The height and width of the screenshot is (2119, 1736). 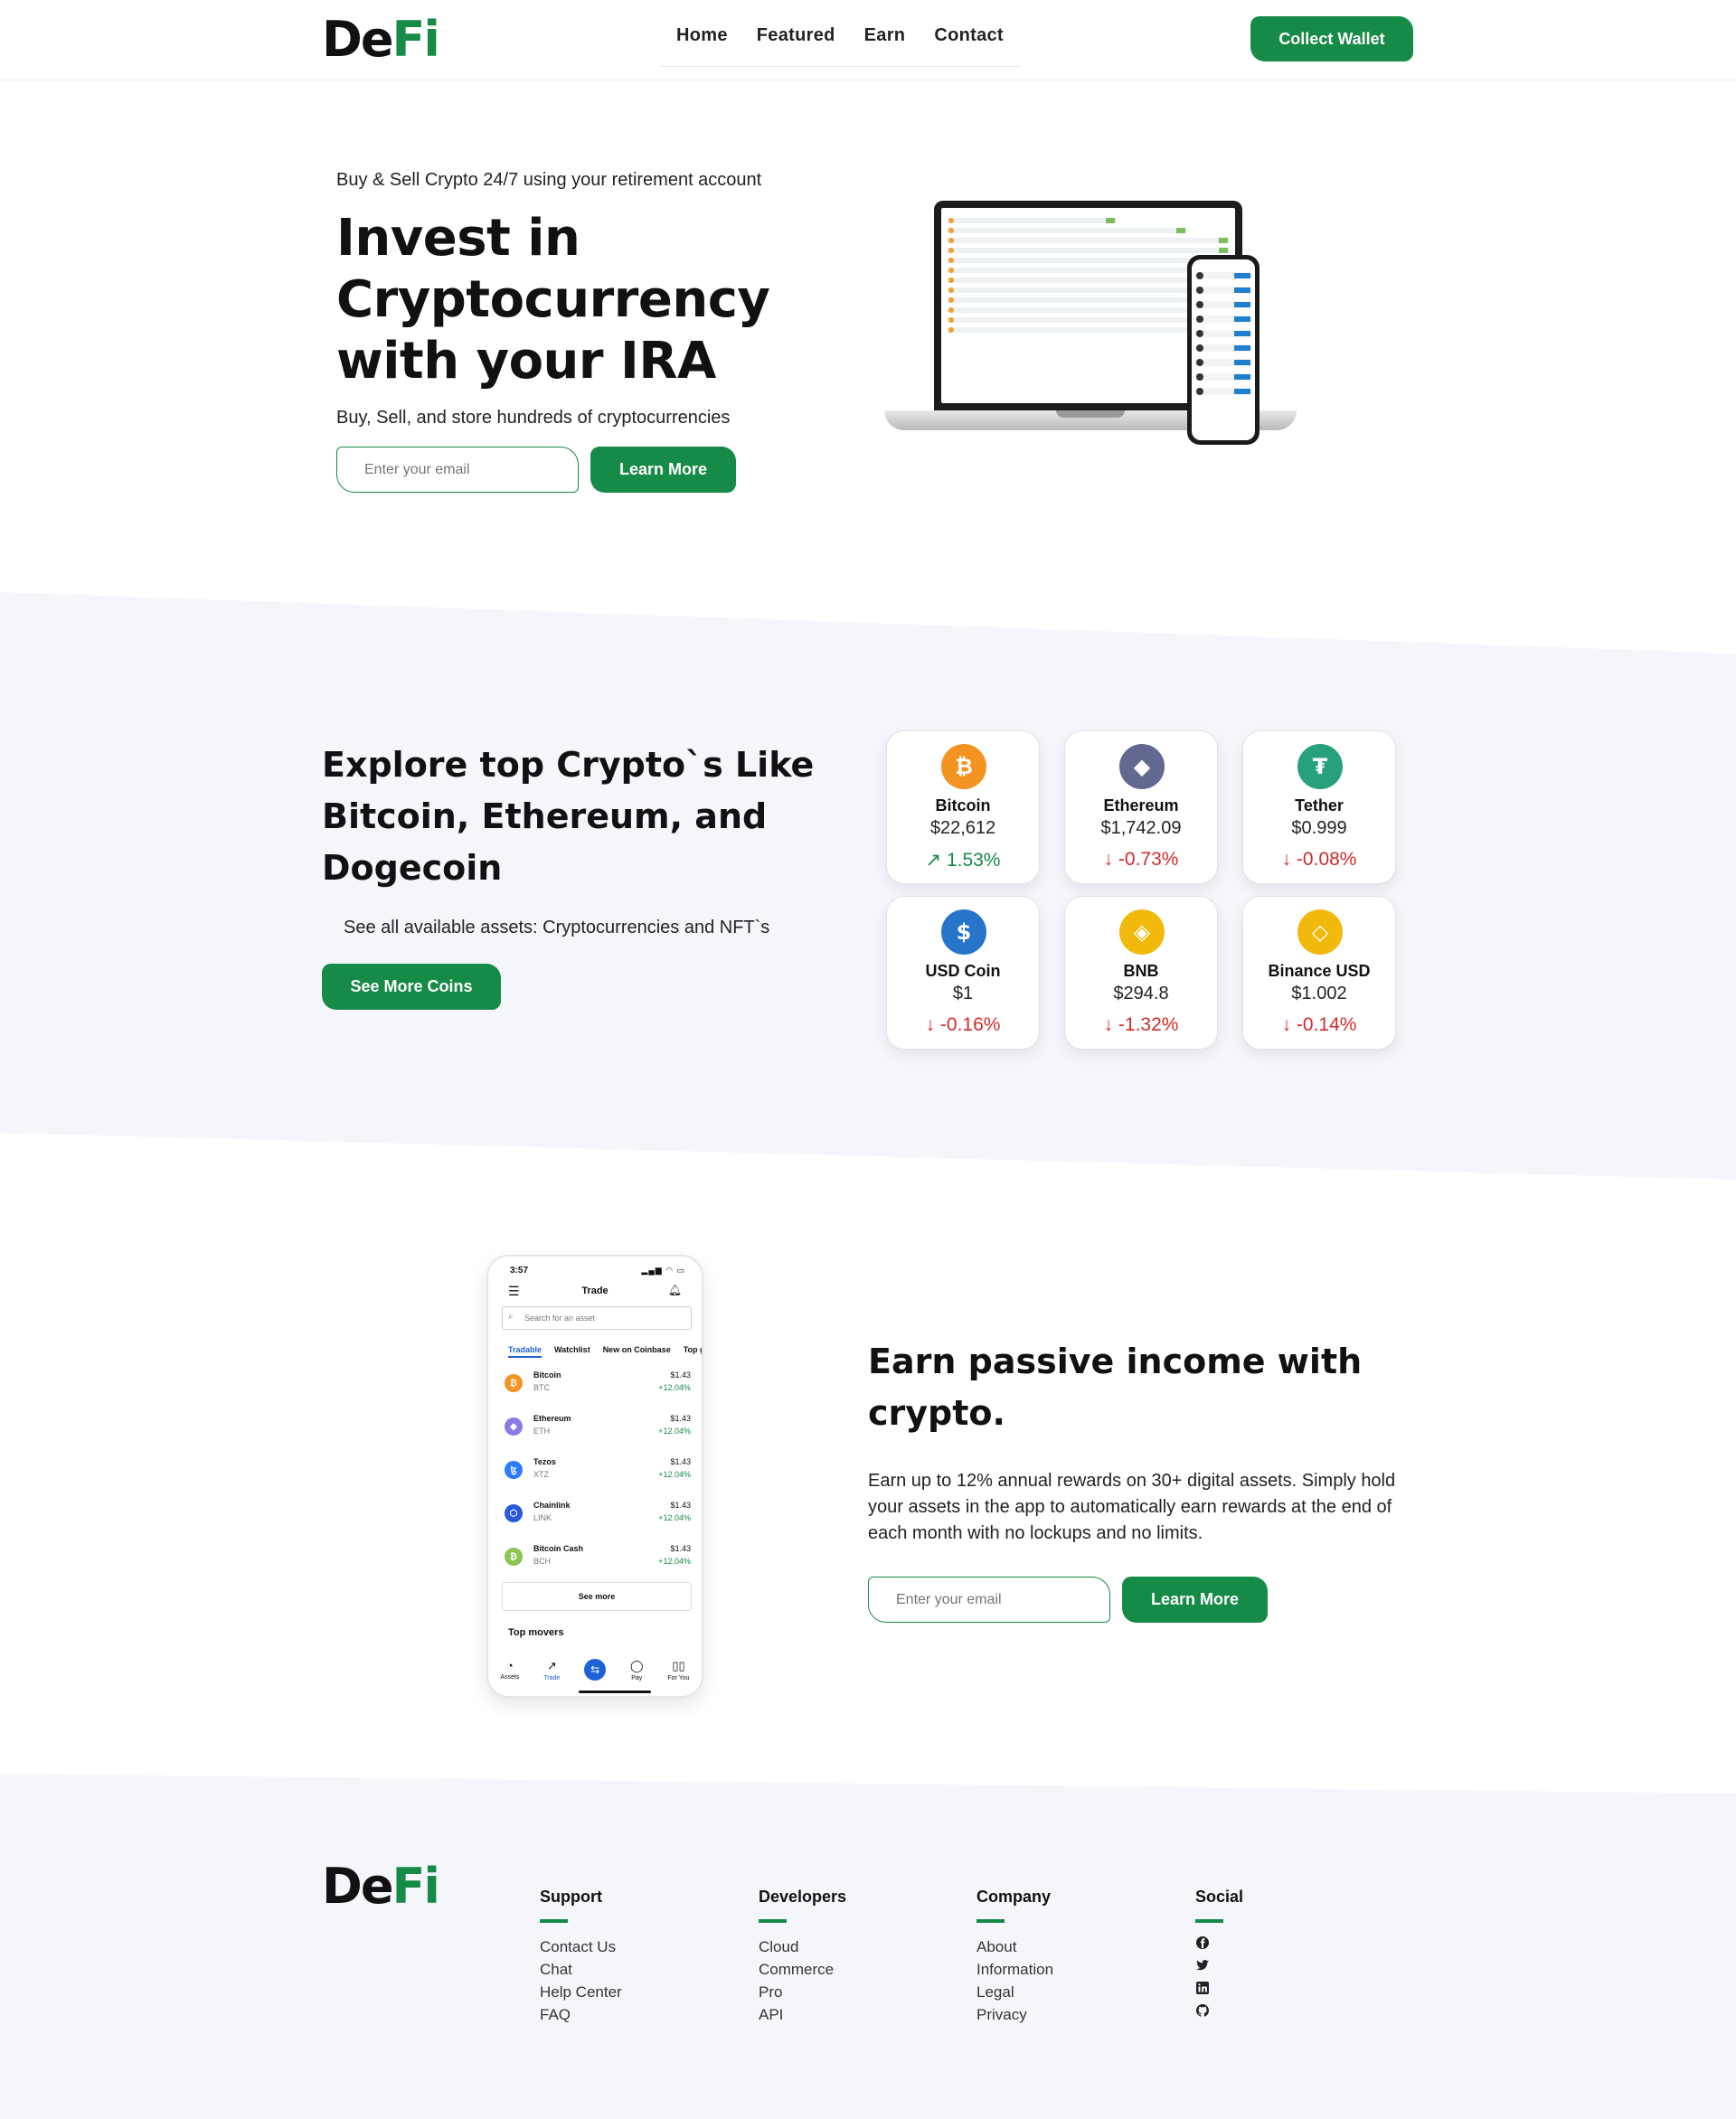 What do you see at coordinates (1116, 1387) in the screenshot?
I see `earn-title: Earn passive income with crypto.` at bounding box center [1116, 1387].